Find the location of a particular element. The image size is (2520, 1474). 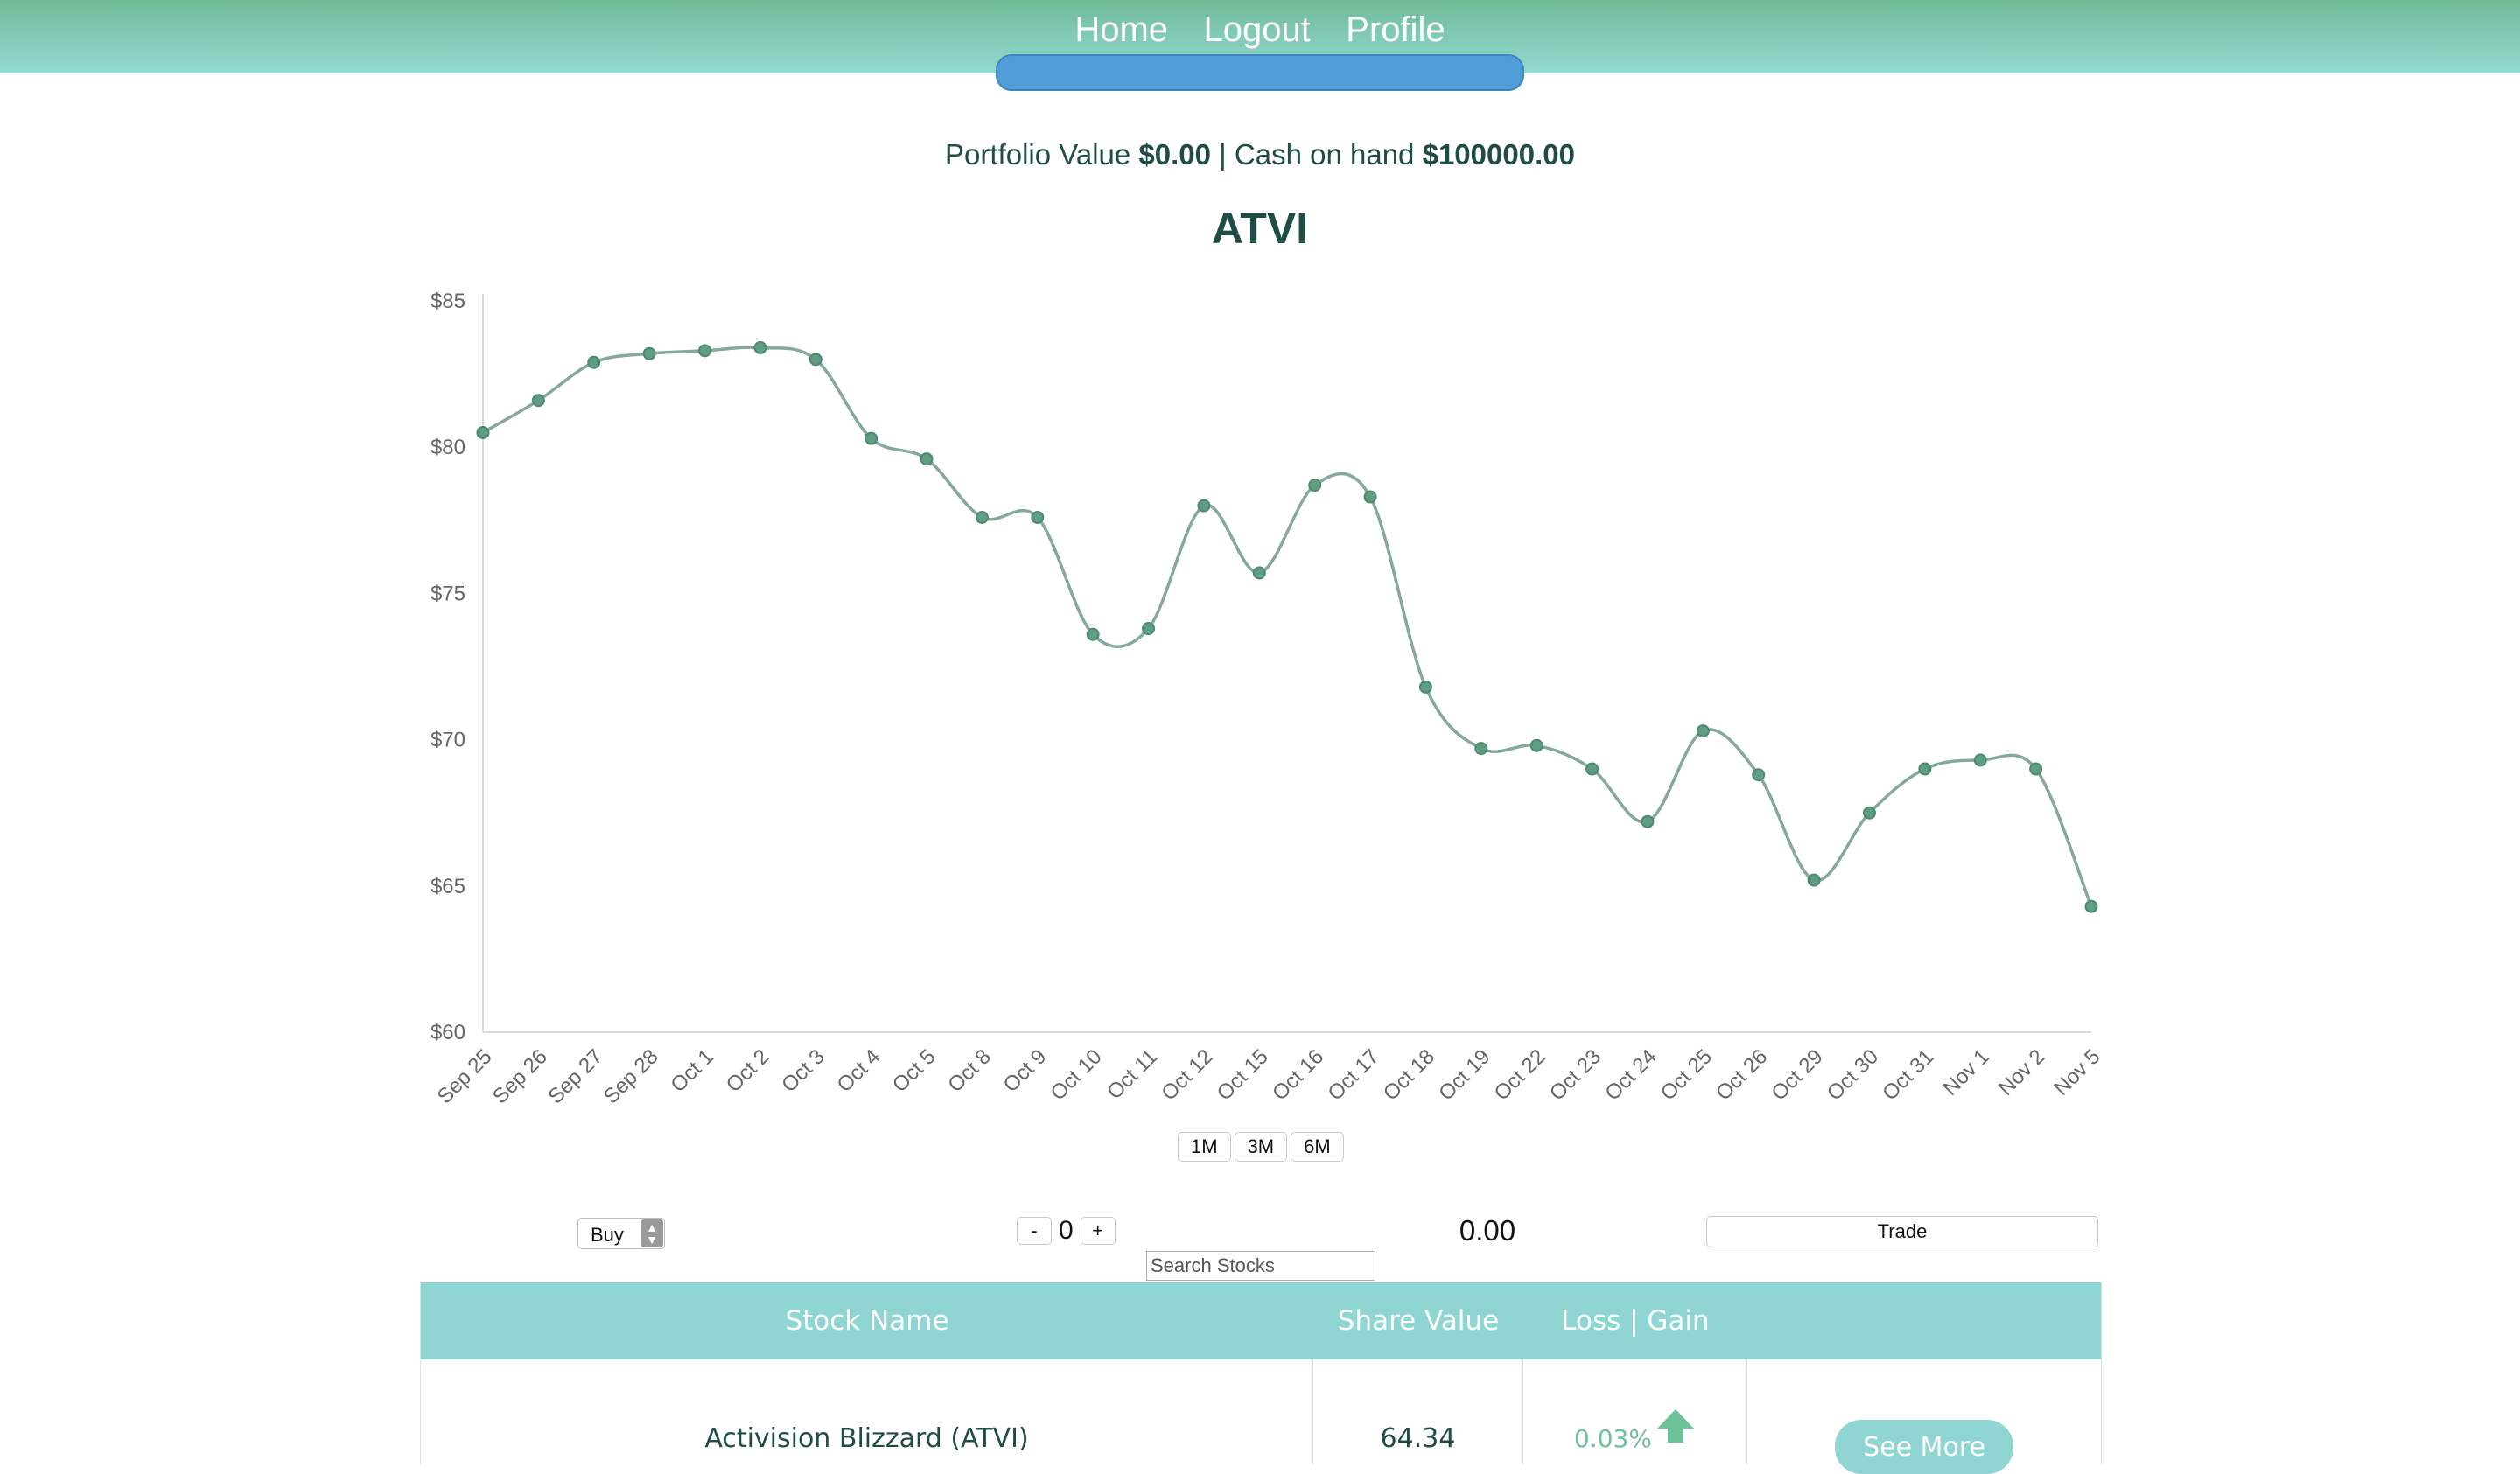

change-percent: 0.03% is located at coordinates (1613, 1438).